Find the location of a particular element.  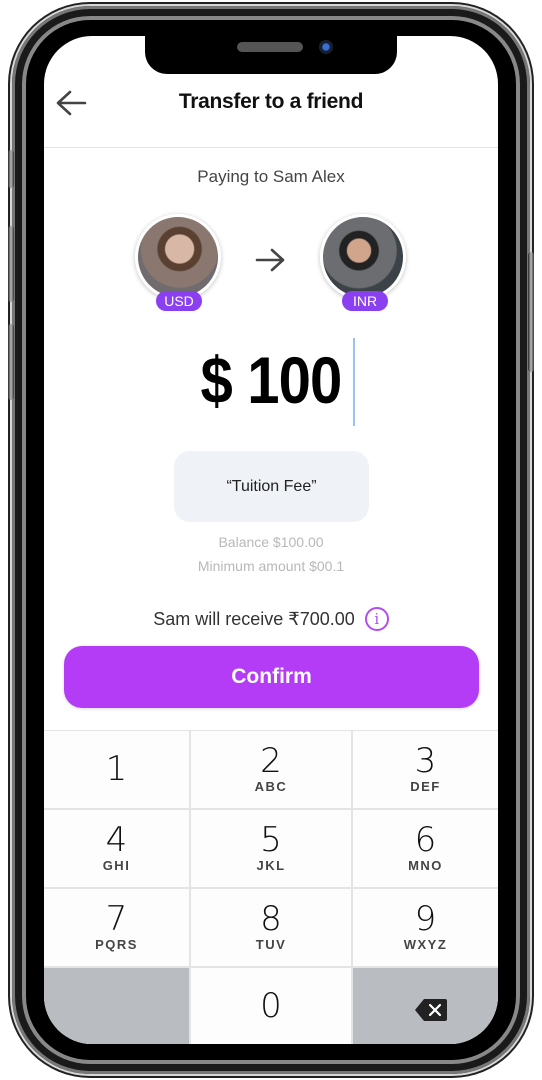

key-letters: DEF is located at coordinates (425, 786).